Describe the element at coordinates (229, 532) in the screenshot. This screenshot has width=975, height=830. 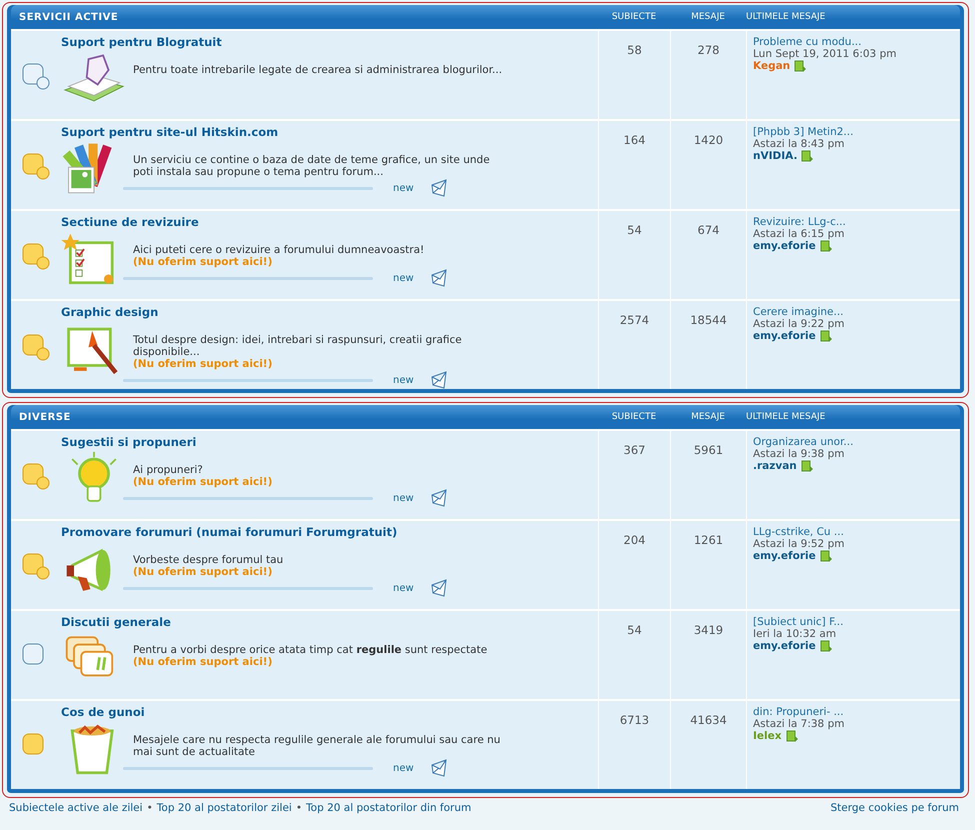
I see `forum-title: Promovare forumuri (numai forumuri Forumgratuit)` at that location.